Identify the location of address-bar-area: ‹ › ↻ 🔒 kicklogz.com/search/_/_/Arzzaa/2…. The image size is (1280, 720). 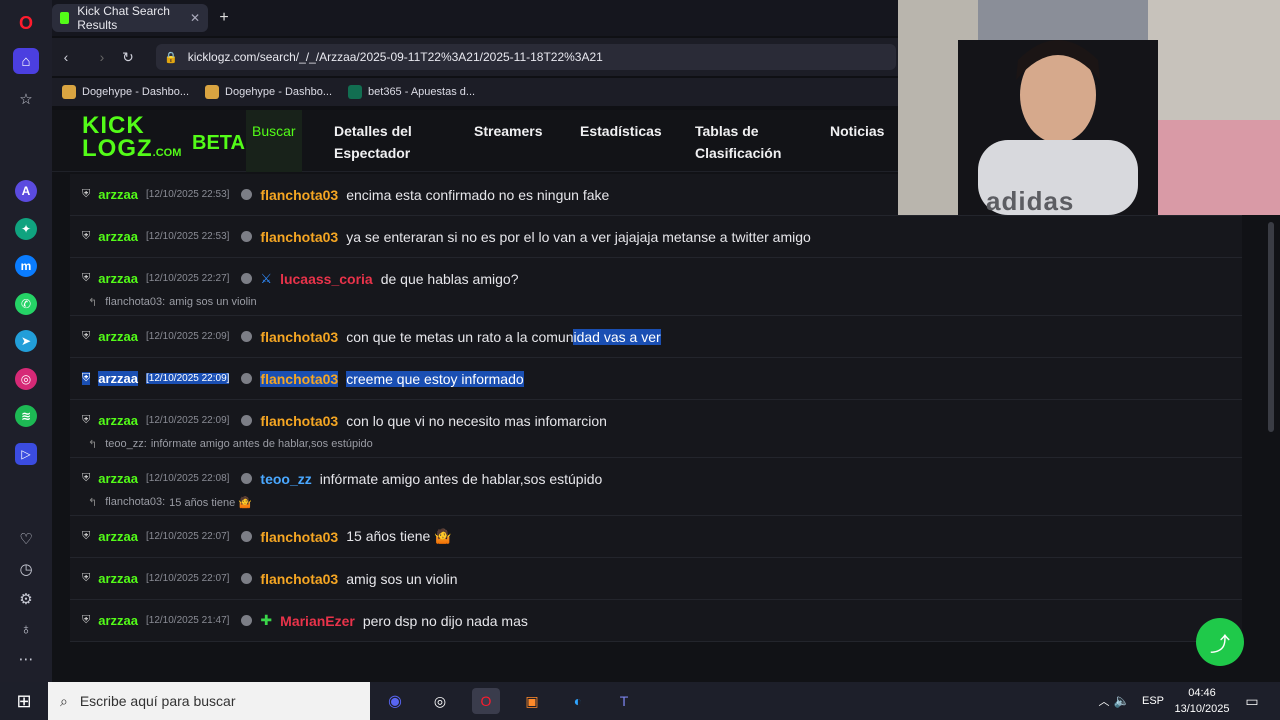
(476, 57).